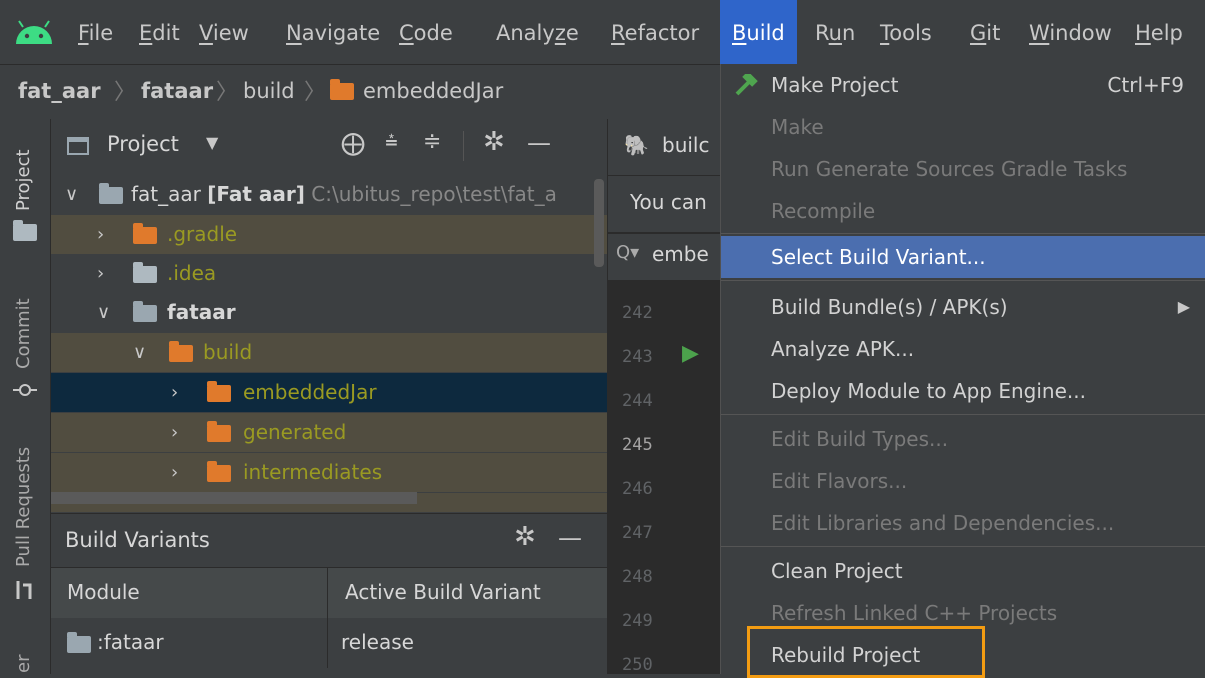  What do you see at coordinates (680, 254) in the screenshot?
I see `search-input: embe` at bounding box center [680, 254].